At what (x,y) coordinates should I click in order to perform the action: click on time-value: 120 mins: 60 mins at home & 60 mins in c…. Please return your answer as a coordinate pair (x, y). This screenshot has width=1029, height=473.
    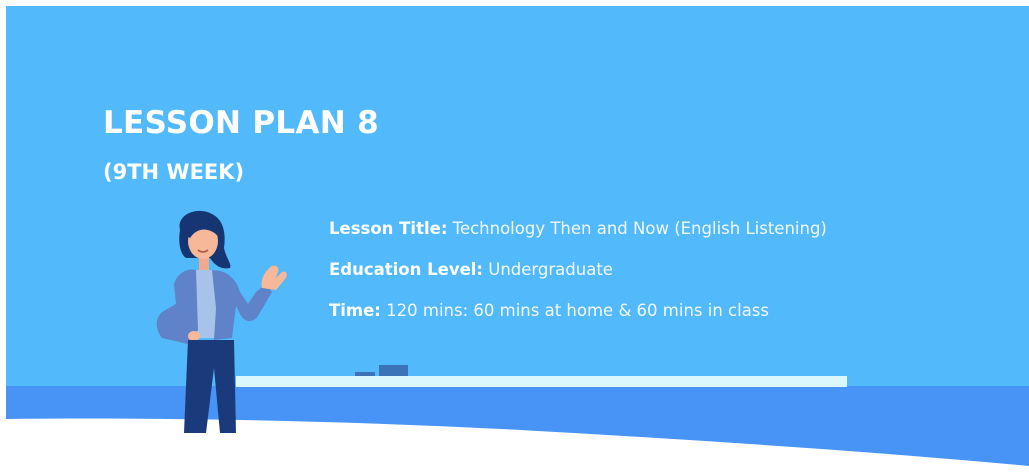
    Looking at the image, I should click on (575, 310).